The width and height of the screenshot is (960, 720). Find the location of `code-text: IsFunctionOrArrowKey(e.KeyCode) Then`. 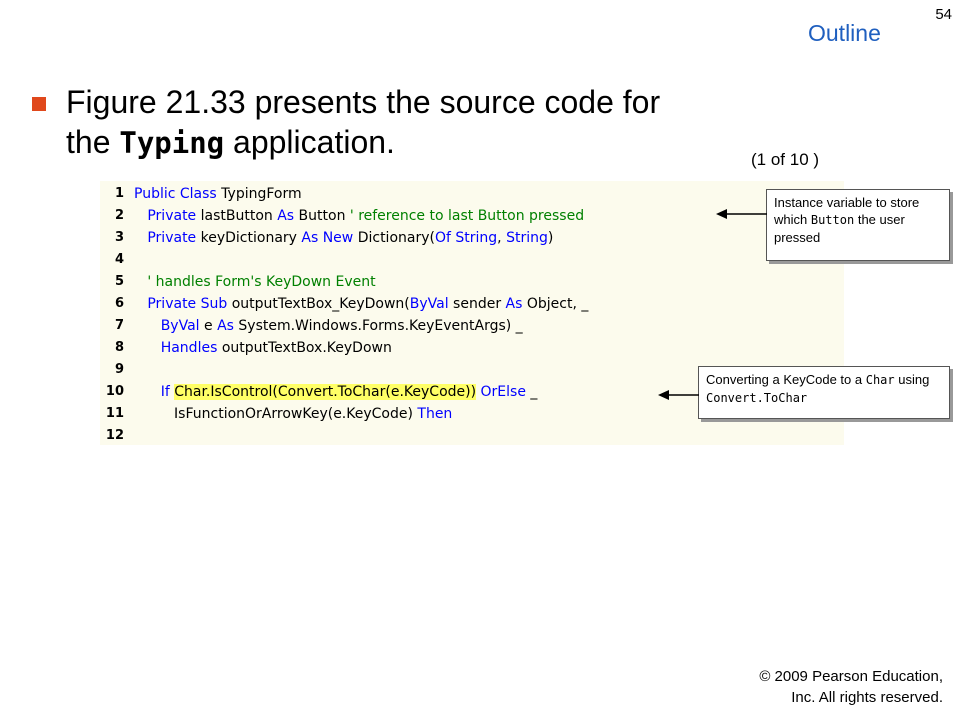

code-text: IsFunctionOrArrowKey(e.KeyCode) Then is located at coordinates (293, 414).